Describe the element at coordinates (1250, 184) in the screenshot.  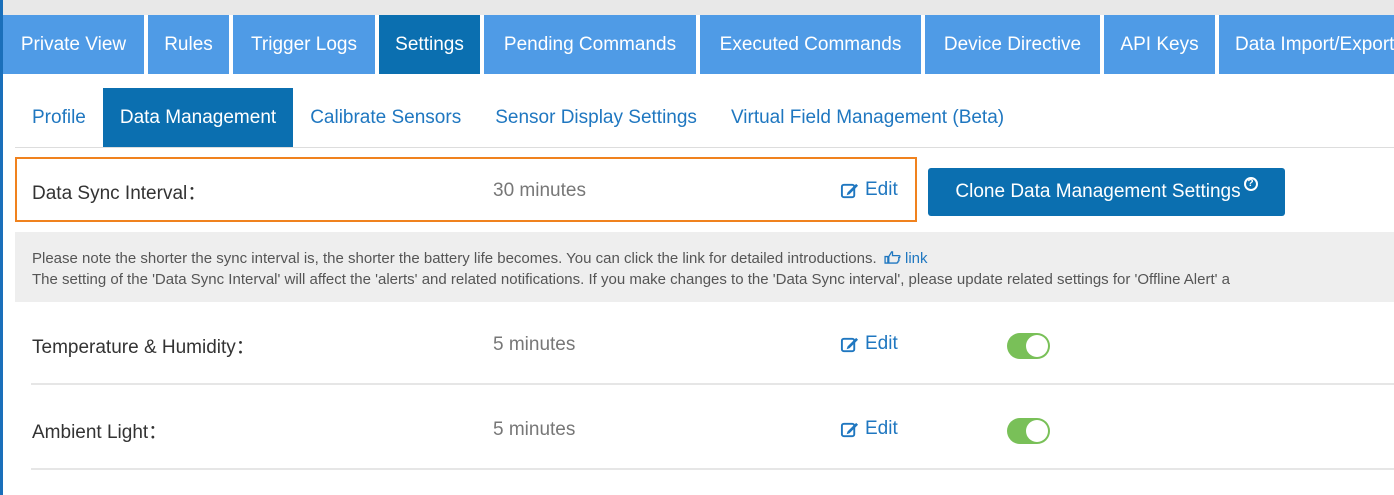
I see `help-icon: ?` at that location.